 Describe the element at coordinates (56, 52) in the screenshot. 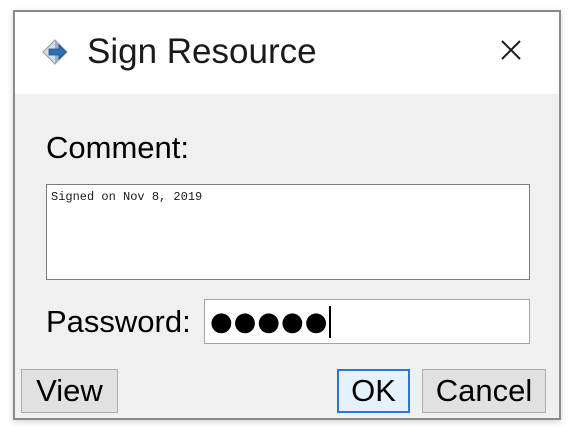

I see `app-diamond-icon` at that location.